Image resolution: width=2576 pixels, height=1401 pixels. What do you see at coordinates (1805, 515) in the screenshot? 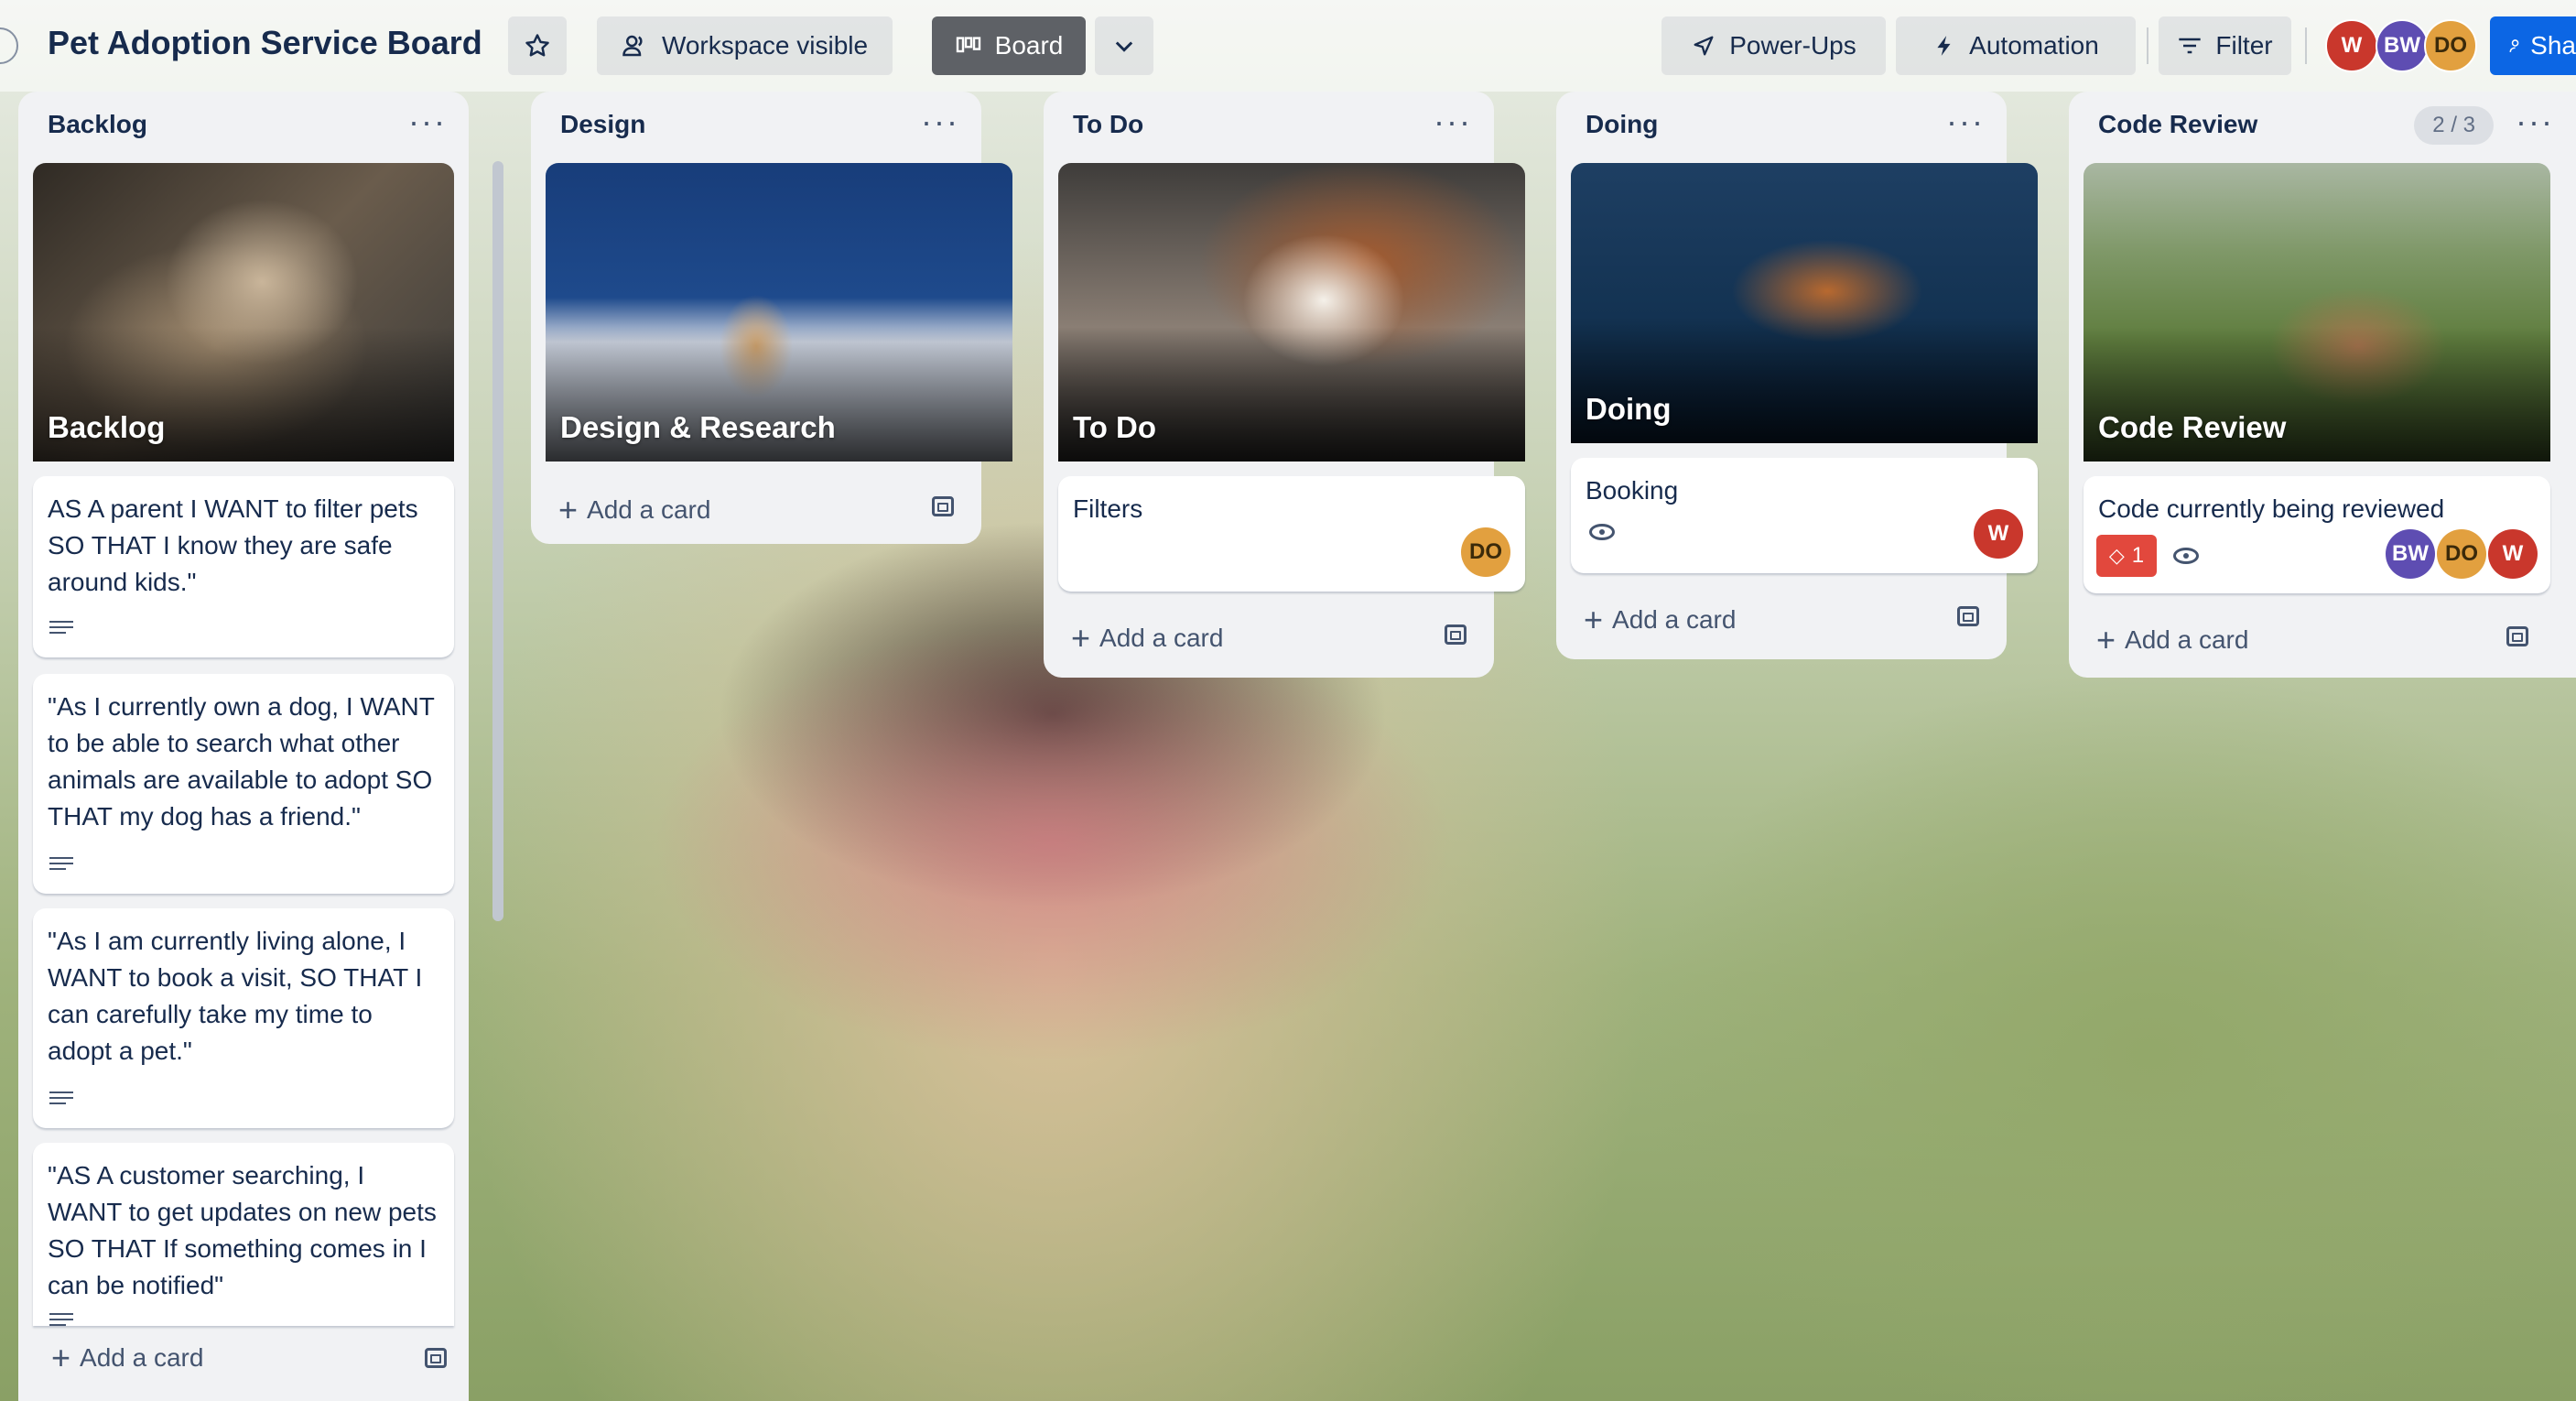
I see `card: Booking W` at bounding box center [1805, 515].